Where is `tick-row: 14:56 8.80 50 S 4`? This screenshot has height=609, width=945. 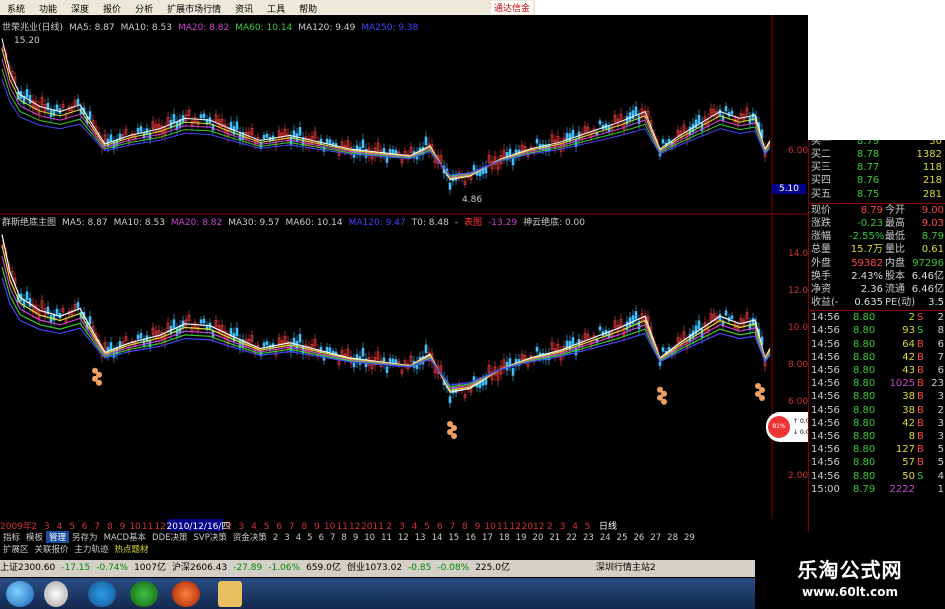 tick-row: 14:56 8.80 50 S 4 is located at coordinates (877, 476).